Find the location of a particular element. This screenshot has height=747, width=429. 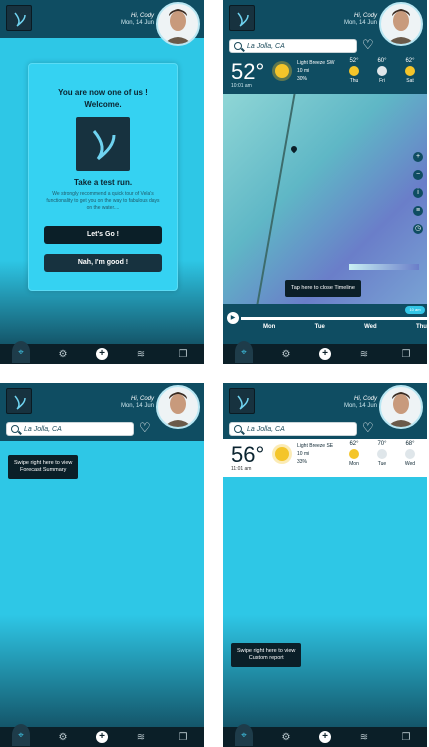

gear-icon: ⚙ is located at coordinates (63, 354).